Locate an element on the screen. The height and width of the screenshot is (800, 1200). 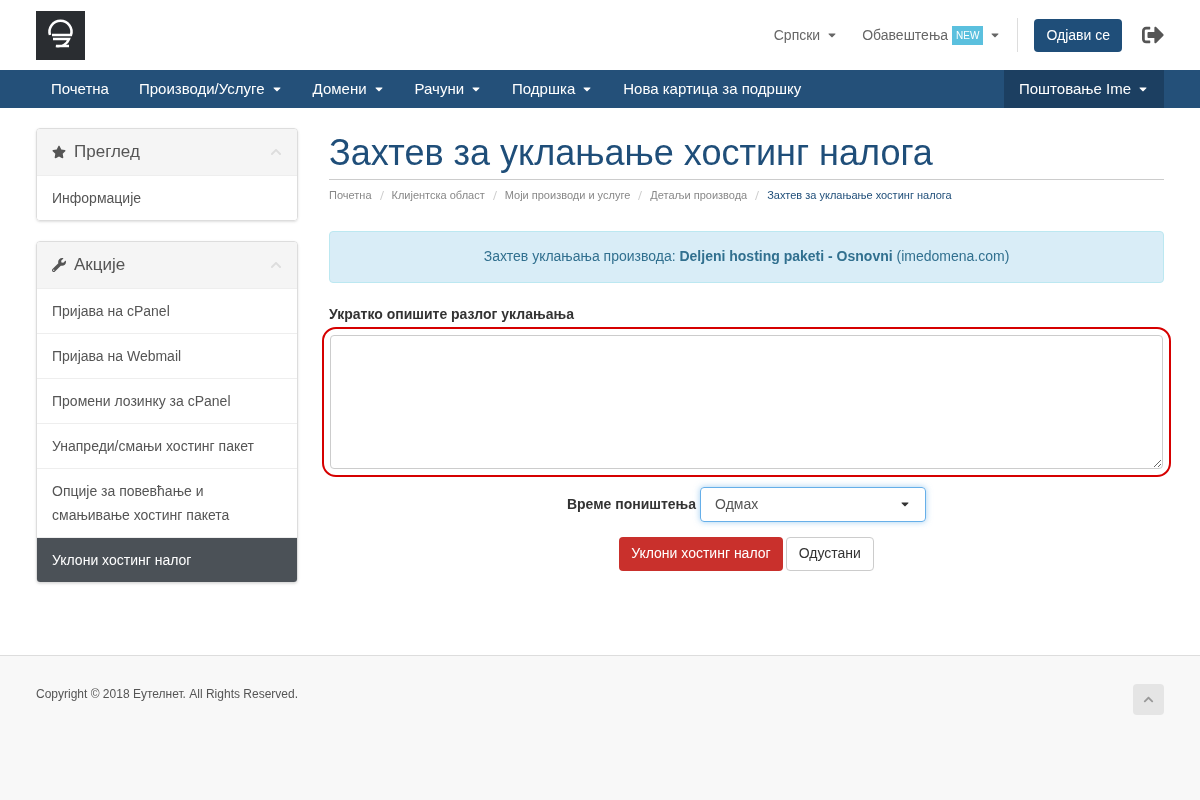
timing-select: Одмах is located at coordinates (813, 504).